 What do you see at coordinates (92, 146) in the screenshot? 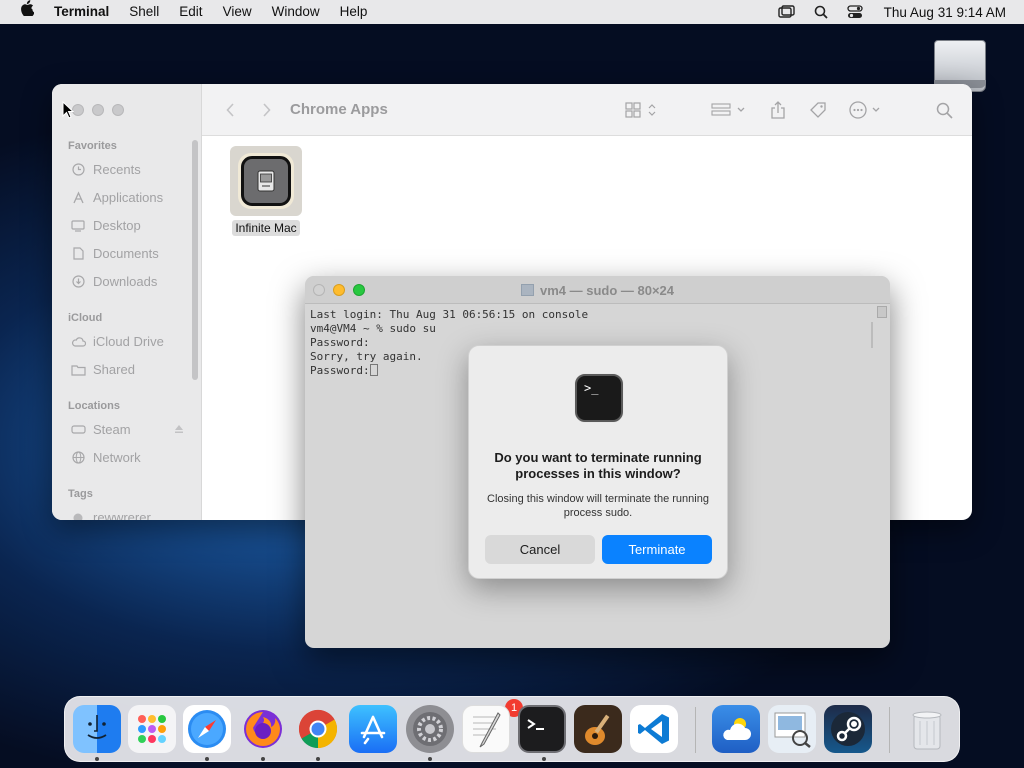
I see `sidebar-section-favorites: Favorites` at bounding box center [92, 146].